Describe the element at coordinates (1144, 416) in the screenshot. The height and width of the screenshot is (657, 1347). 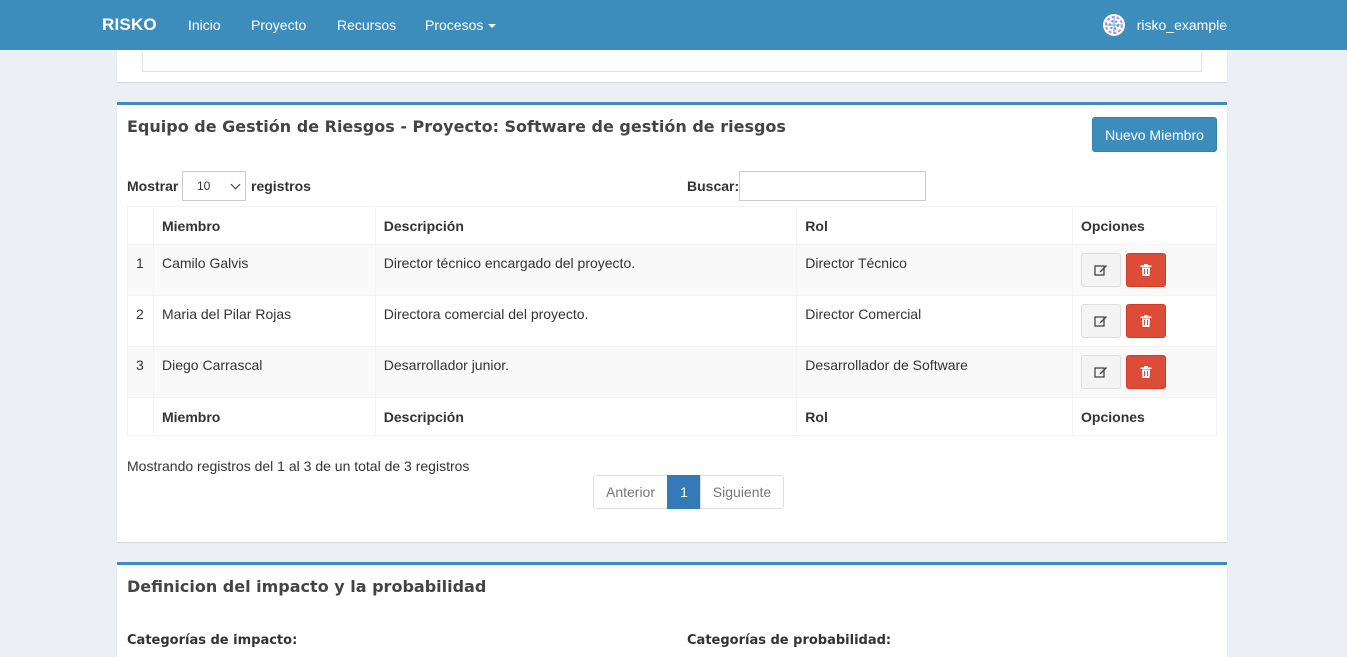
I see `footer-options: Opciones` at that location.